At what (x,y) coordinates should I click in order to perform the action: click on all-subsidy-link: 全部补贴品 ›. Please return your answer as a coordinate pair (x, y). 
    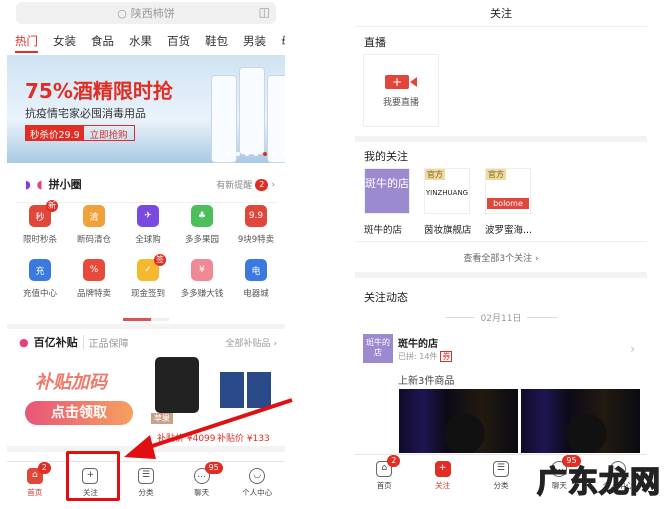
    Looking at the image, I should click on (251, 342).